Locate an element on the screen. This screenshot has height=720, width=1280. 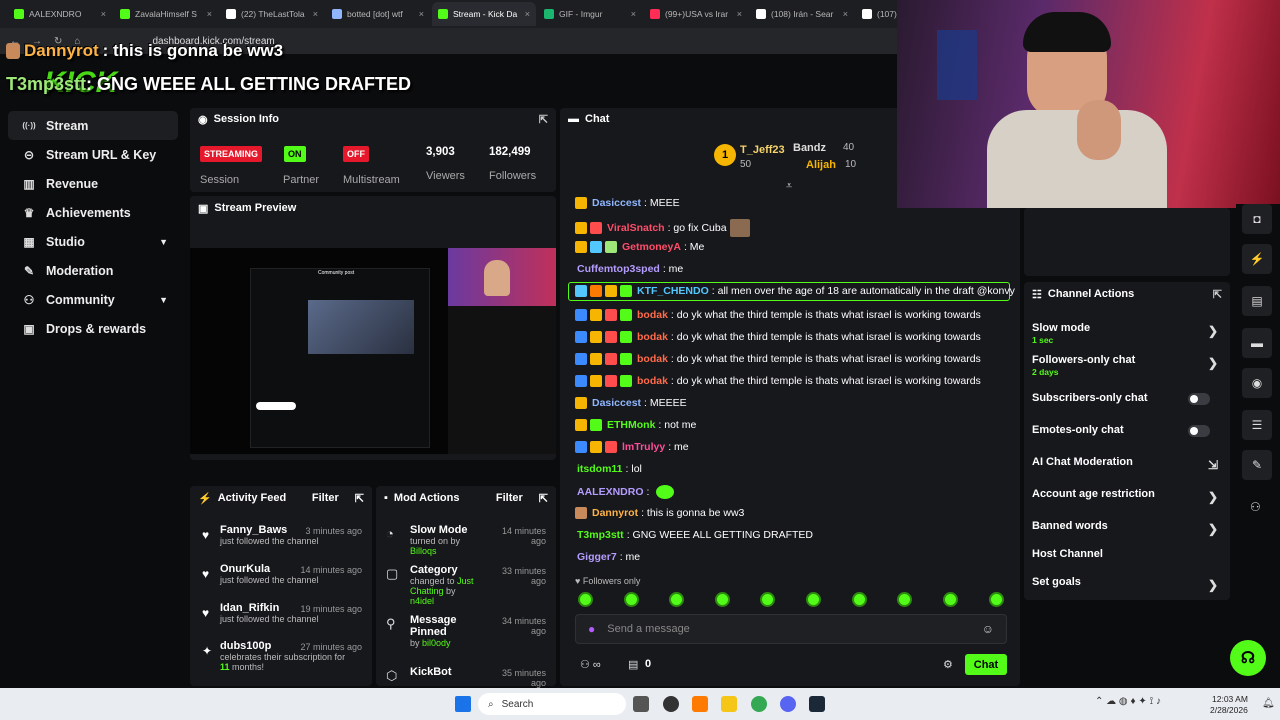
bolt-tool-icon: ⚡ is located at coordinates (1257, 259).